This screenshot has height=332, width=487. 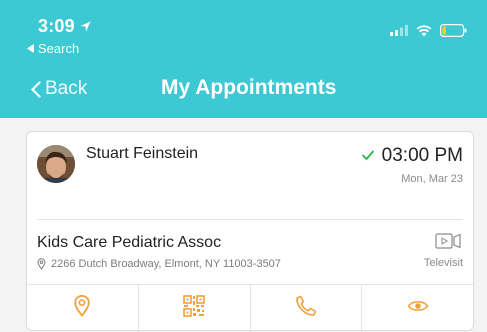 I want to click on status-time-text: 3:09, so click(x=56, y=26).